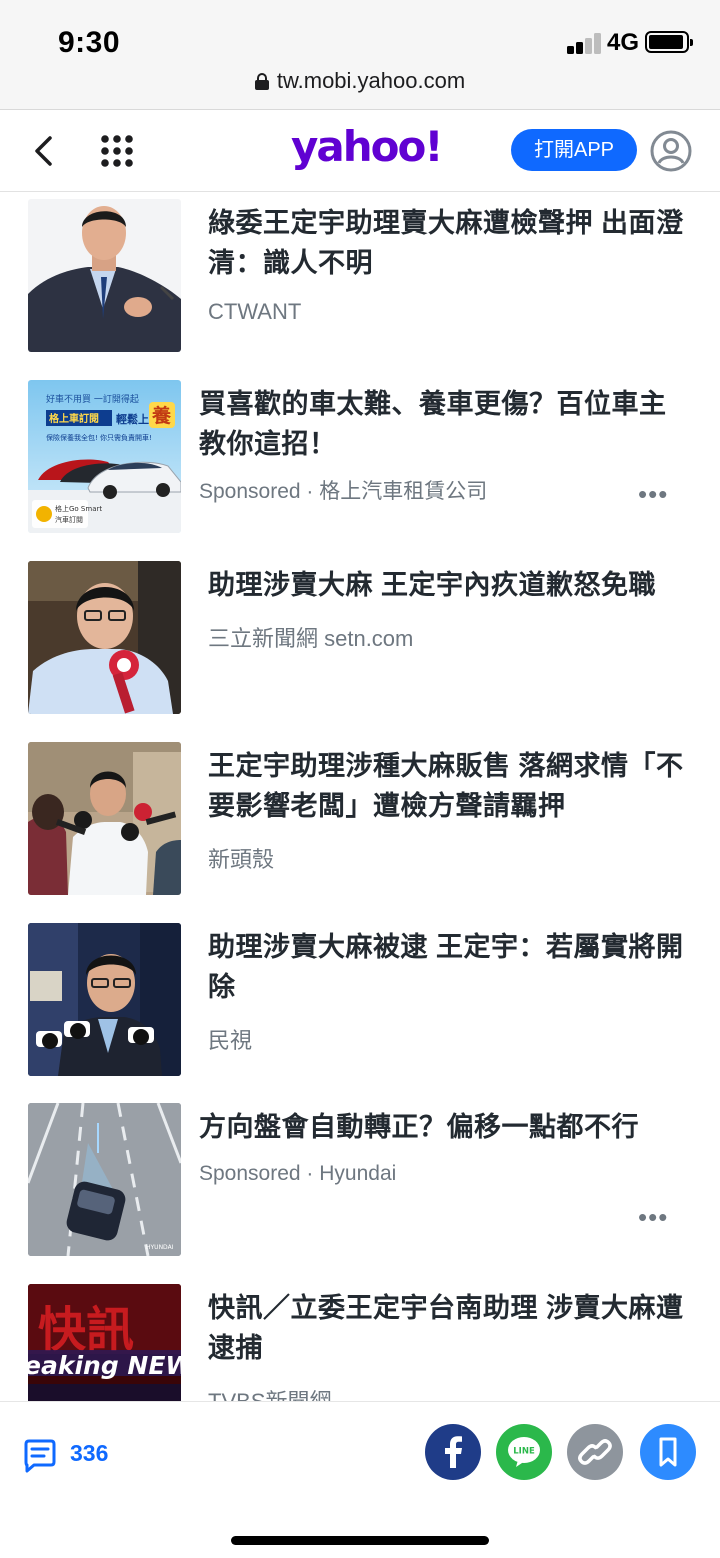 This screenshot has width=720, height=1558. I want to click on bookmark-icon, so click(668, 1452).